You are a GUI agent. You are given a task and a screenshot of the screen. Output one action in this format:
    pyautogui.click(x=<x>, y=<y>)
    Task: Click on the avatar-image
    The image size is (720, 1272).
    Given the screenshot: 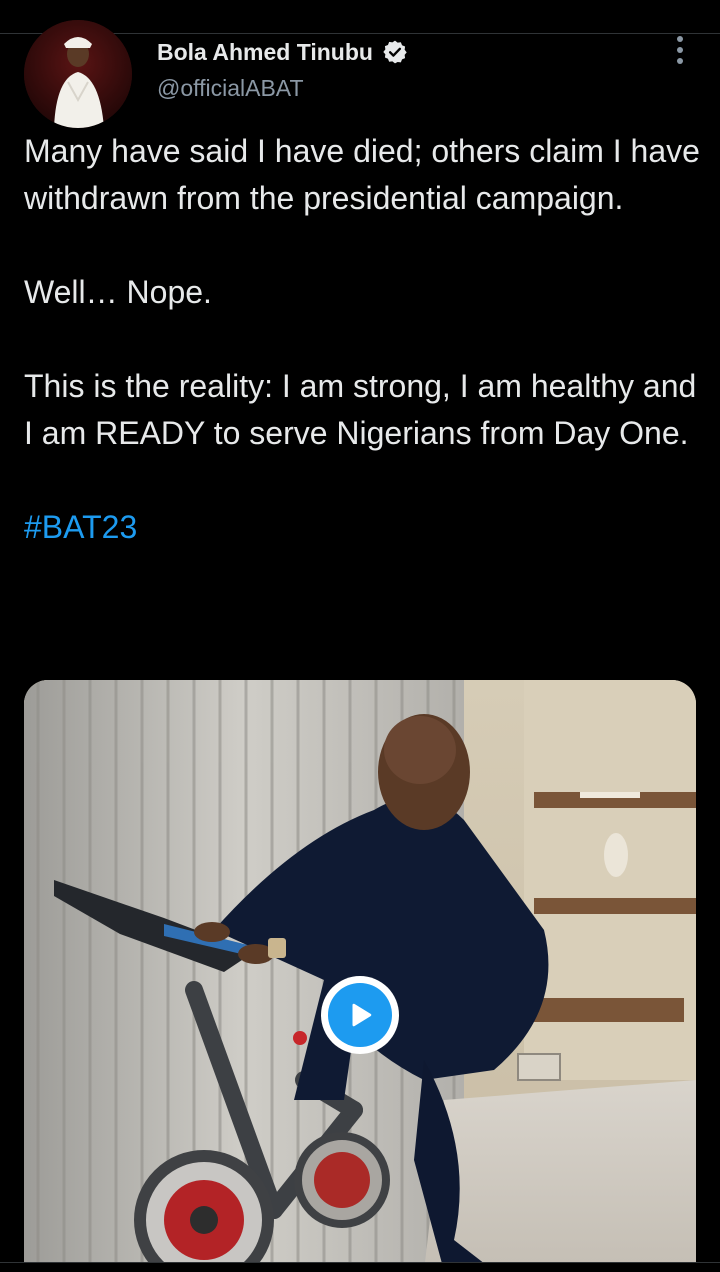 What is the action you would take?
    pyautogui.click(x=78, y=74)
    